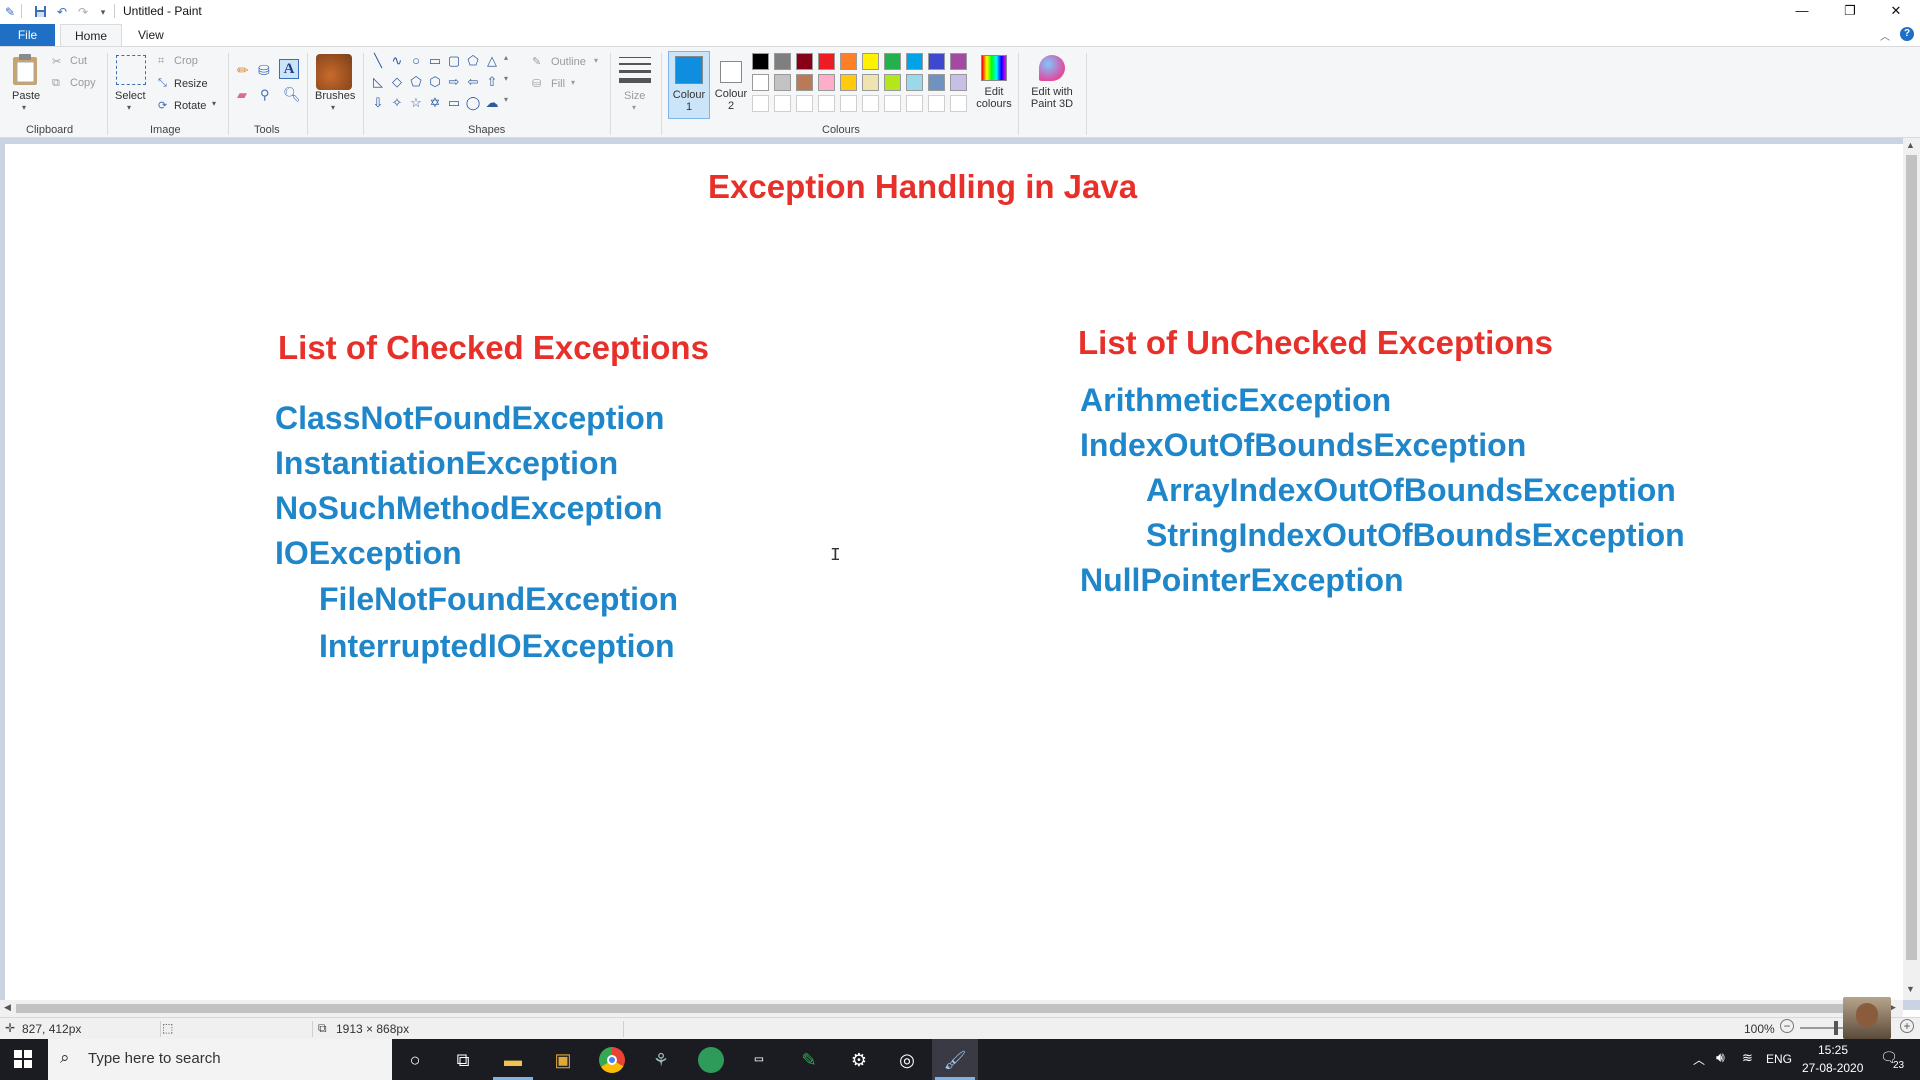 The width and height of the screenshot is (1920, 1080). What do you see at coordinates (1787, 1026) in the screenshot?
I see `zoom-out-icon: −` at bounding box center [1787, 1026].